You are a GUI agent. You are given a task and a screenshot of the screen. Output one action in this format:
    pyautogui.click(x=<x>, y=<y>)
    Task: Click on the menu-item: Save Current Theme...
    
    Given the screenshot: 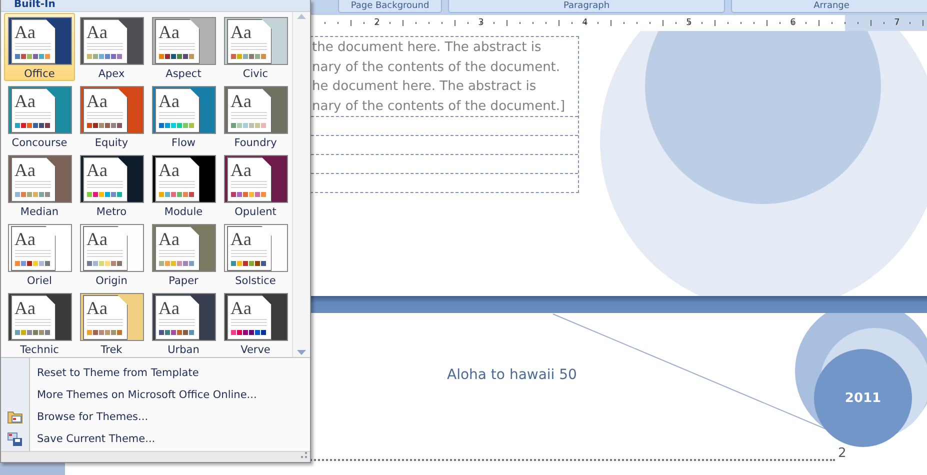 What is the action you would take?
    pyautogui.click(x=155, y=439)
    